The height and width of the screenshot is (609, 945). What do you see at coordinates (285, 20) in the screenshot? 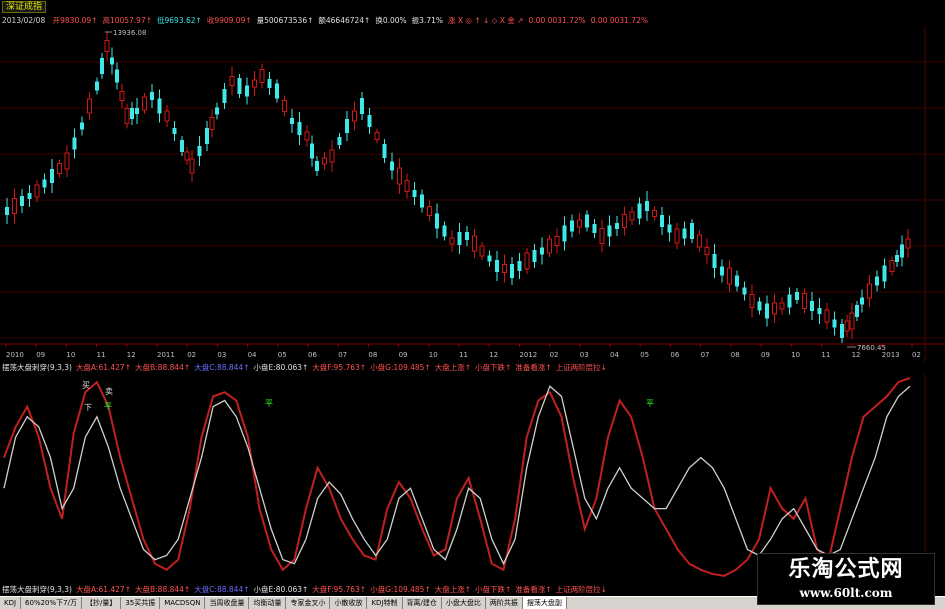
I see `quote-field: 量500673536↑` at bounding box center [285, 20].